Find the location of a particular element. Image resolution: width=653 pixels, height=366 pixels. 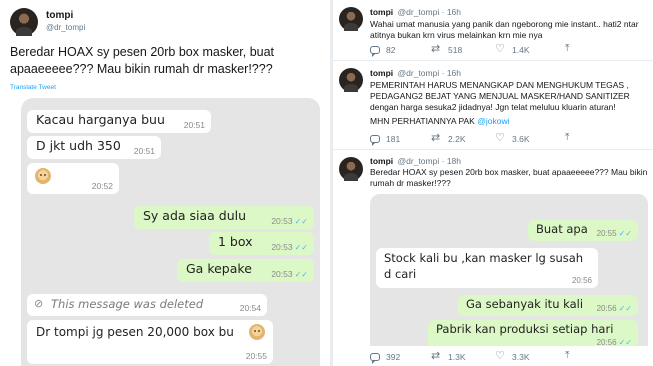

mention-link: @jokowi is located at coordinates (493, 121).